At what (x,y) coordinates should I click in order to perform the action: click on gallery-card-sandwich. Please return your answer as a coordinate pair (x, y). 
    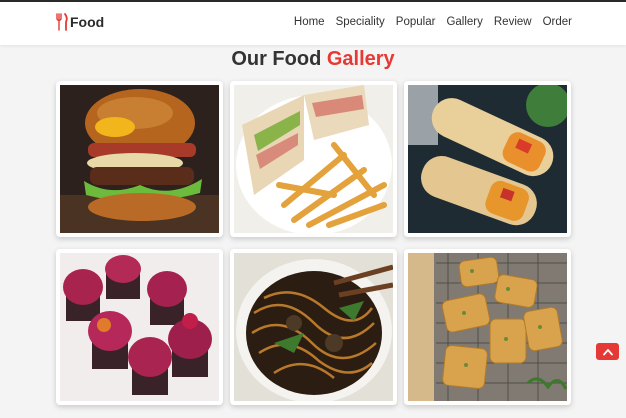
    Looking at the image, I should click on (313, 159).